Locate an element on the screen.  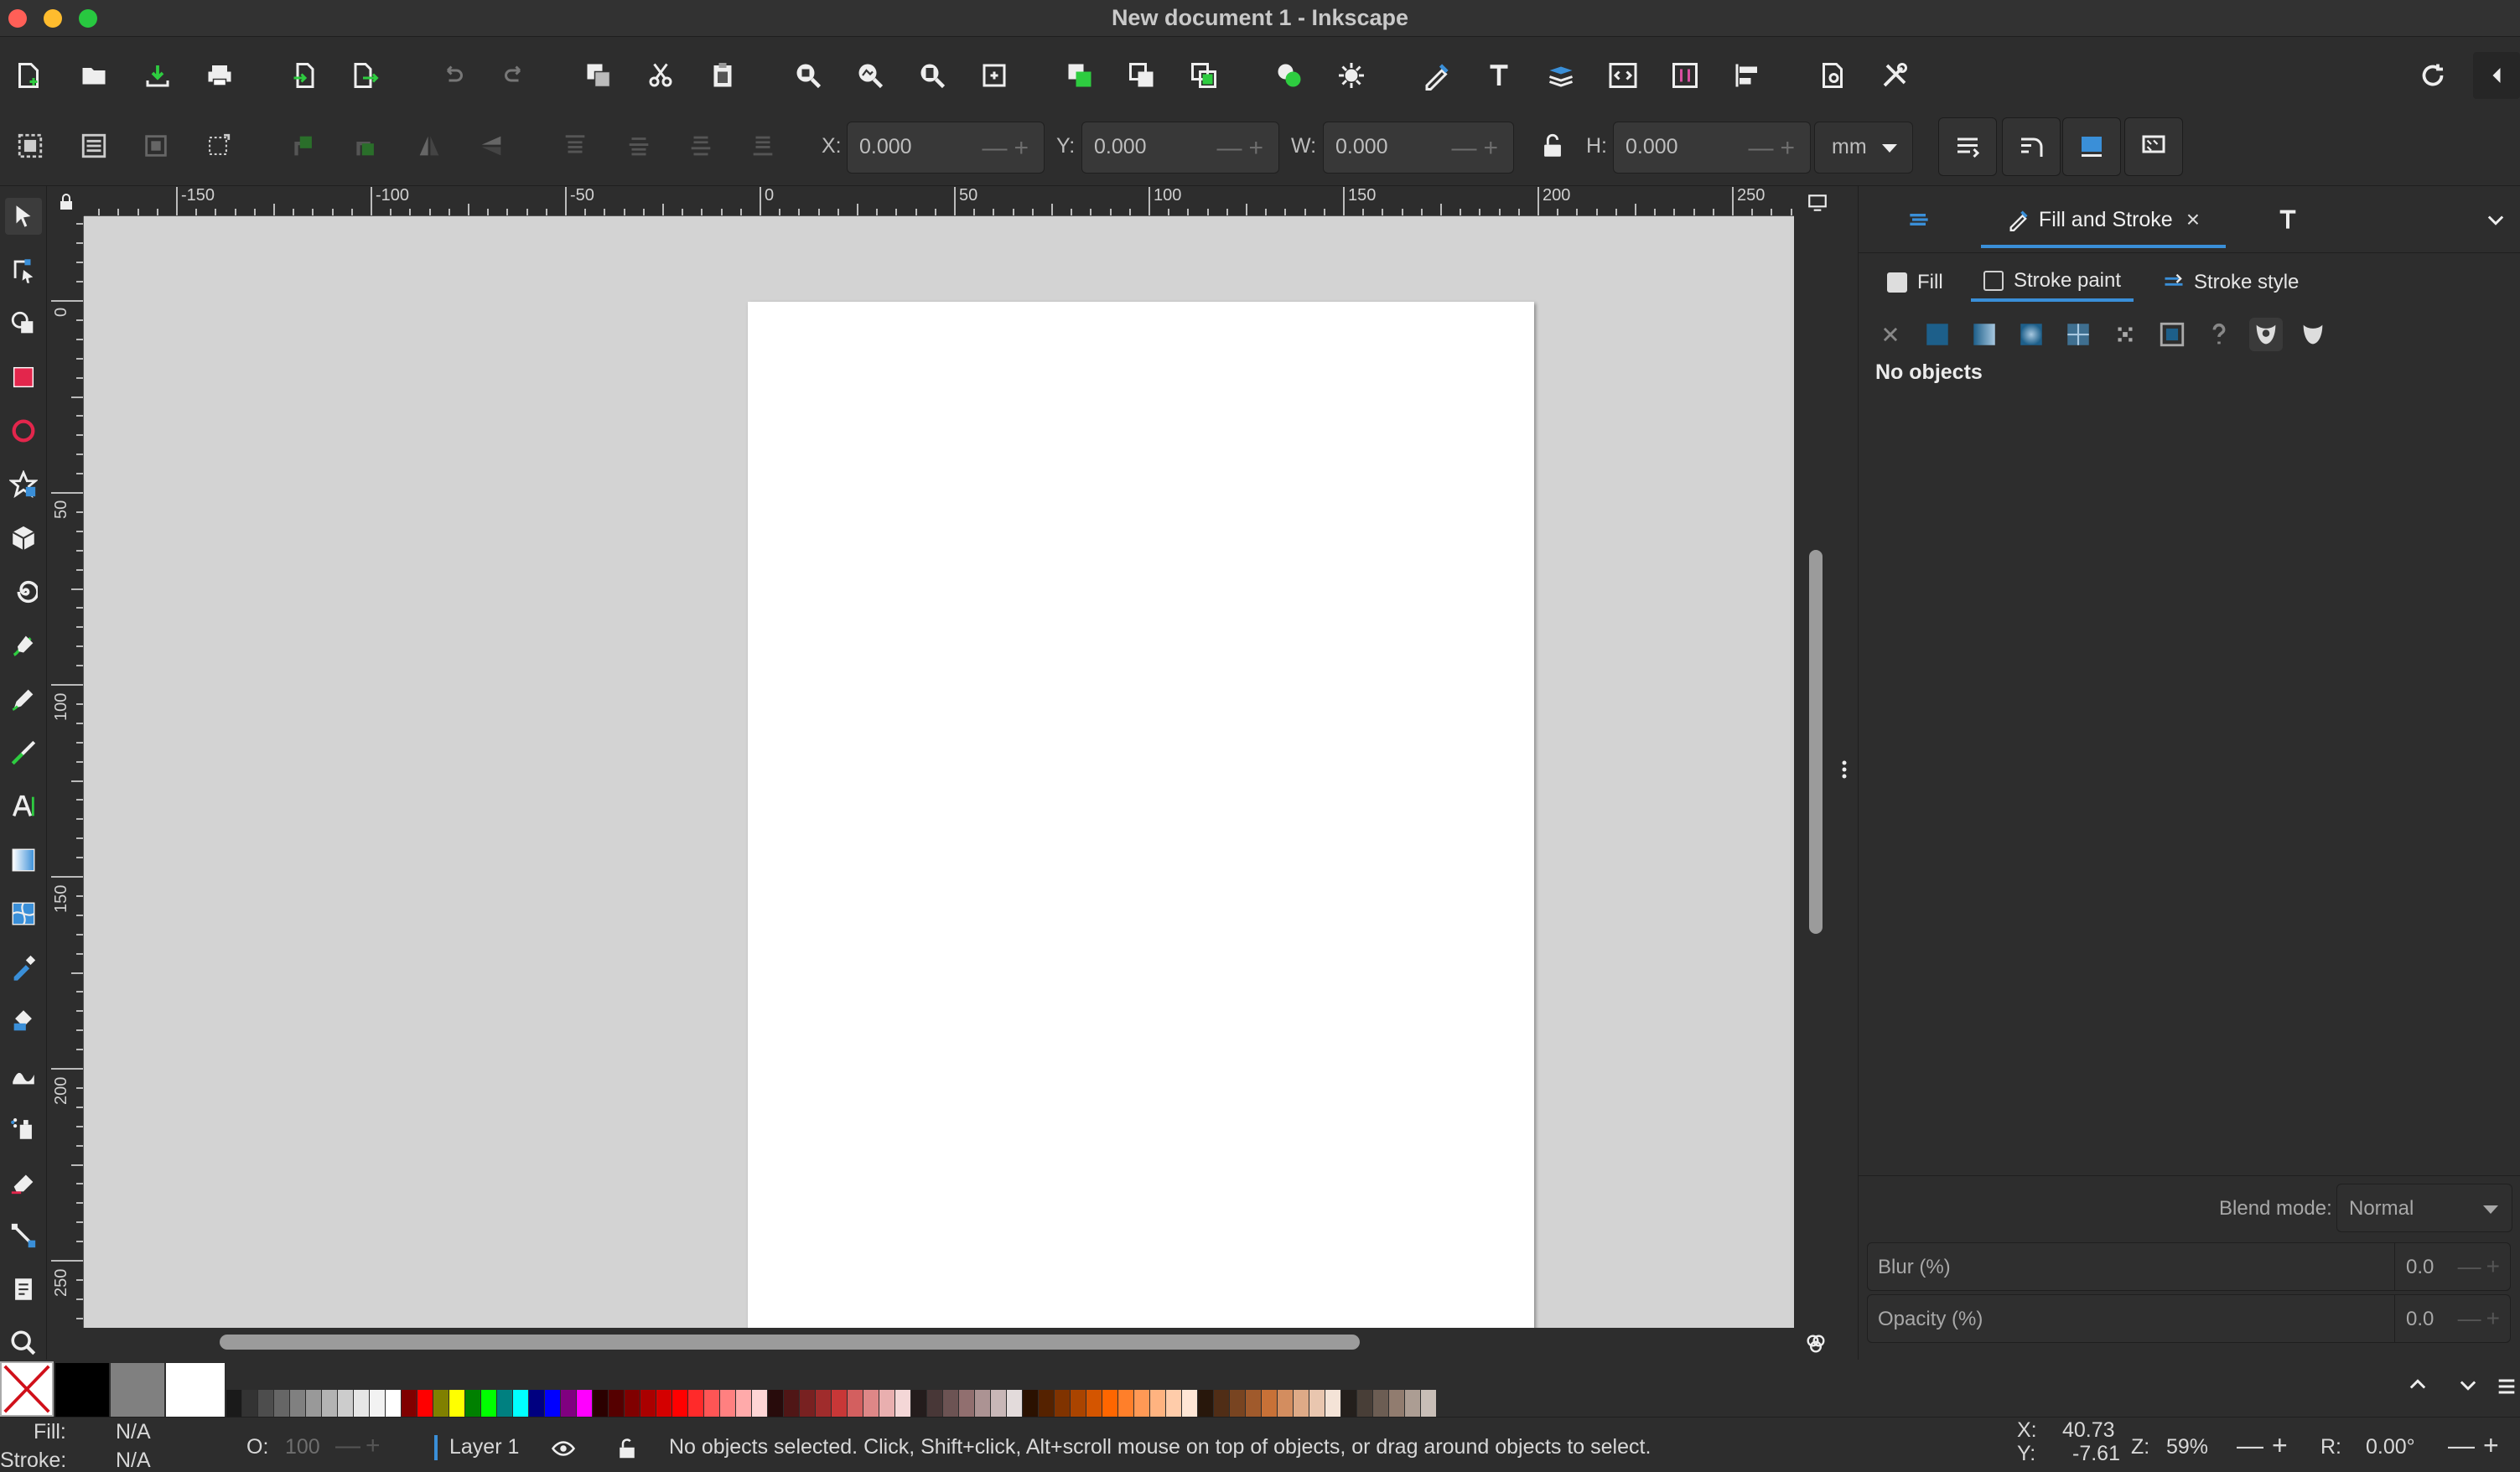
blur-stepper: —+ is located at coordinates (2481, 1266).